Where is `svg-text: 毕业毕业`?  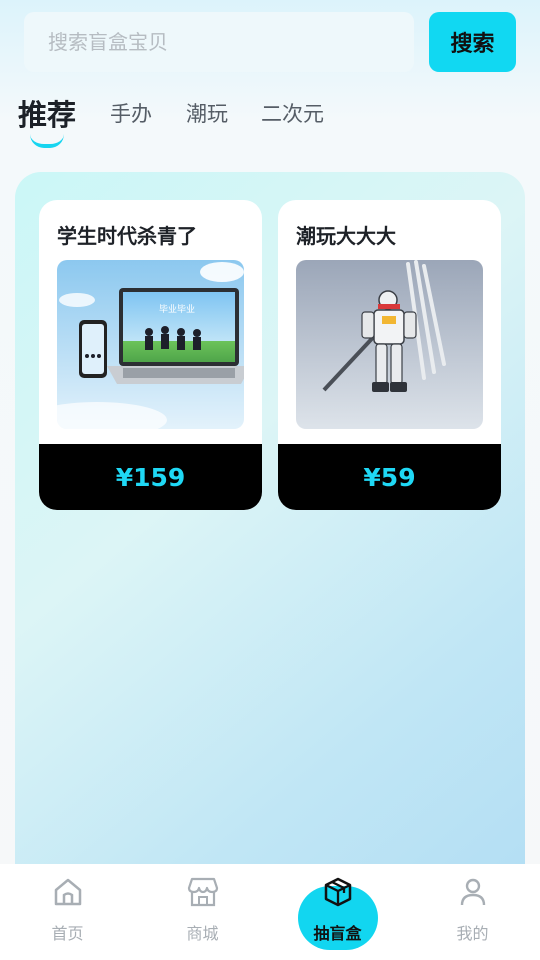 svg-text: 毕业毕业 is located at coordinates (177, 309).